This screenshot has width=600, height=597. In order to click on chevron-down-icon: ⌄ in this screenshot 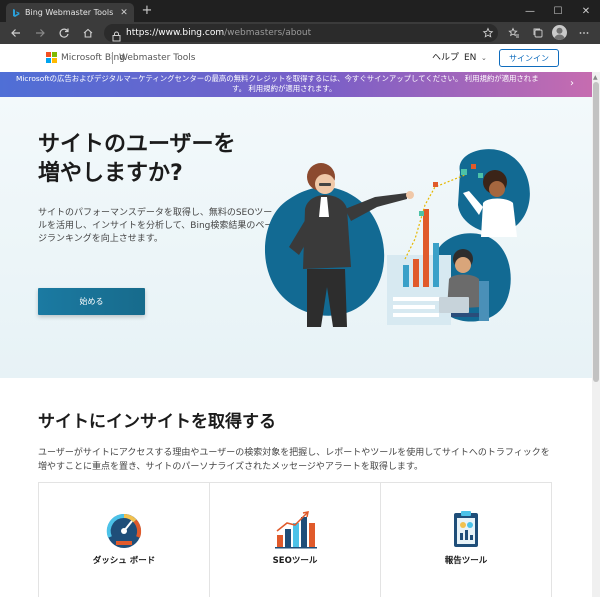, I will do `click(484, 58)`.